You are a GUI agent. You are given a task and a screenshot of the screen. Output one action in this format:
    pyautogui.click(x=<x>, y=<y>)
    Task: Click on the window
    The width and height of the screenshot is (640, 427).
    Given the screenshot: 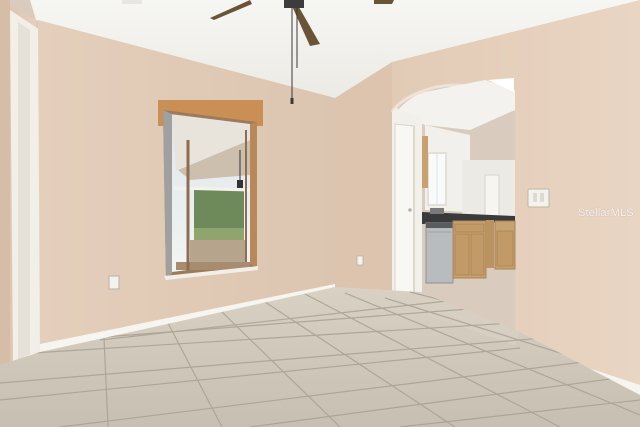 What is the action you would take?
    pyautogui.click(x=210, y=190)
    